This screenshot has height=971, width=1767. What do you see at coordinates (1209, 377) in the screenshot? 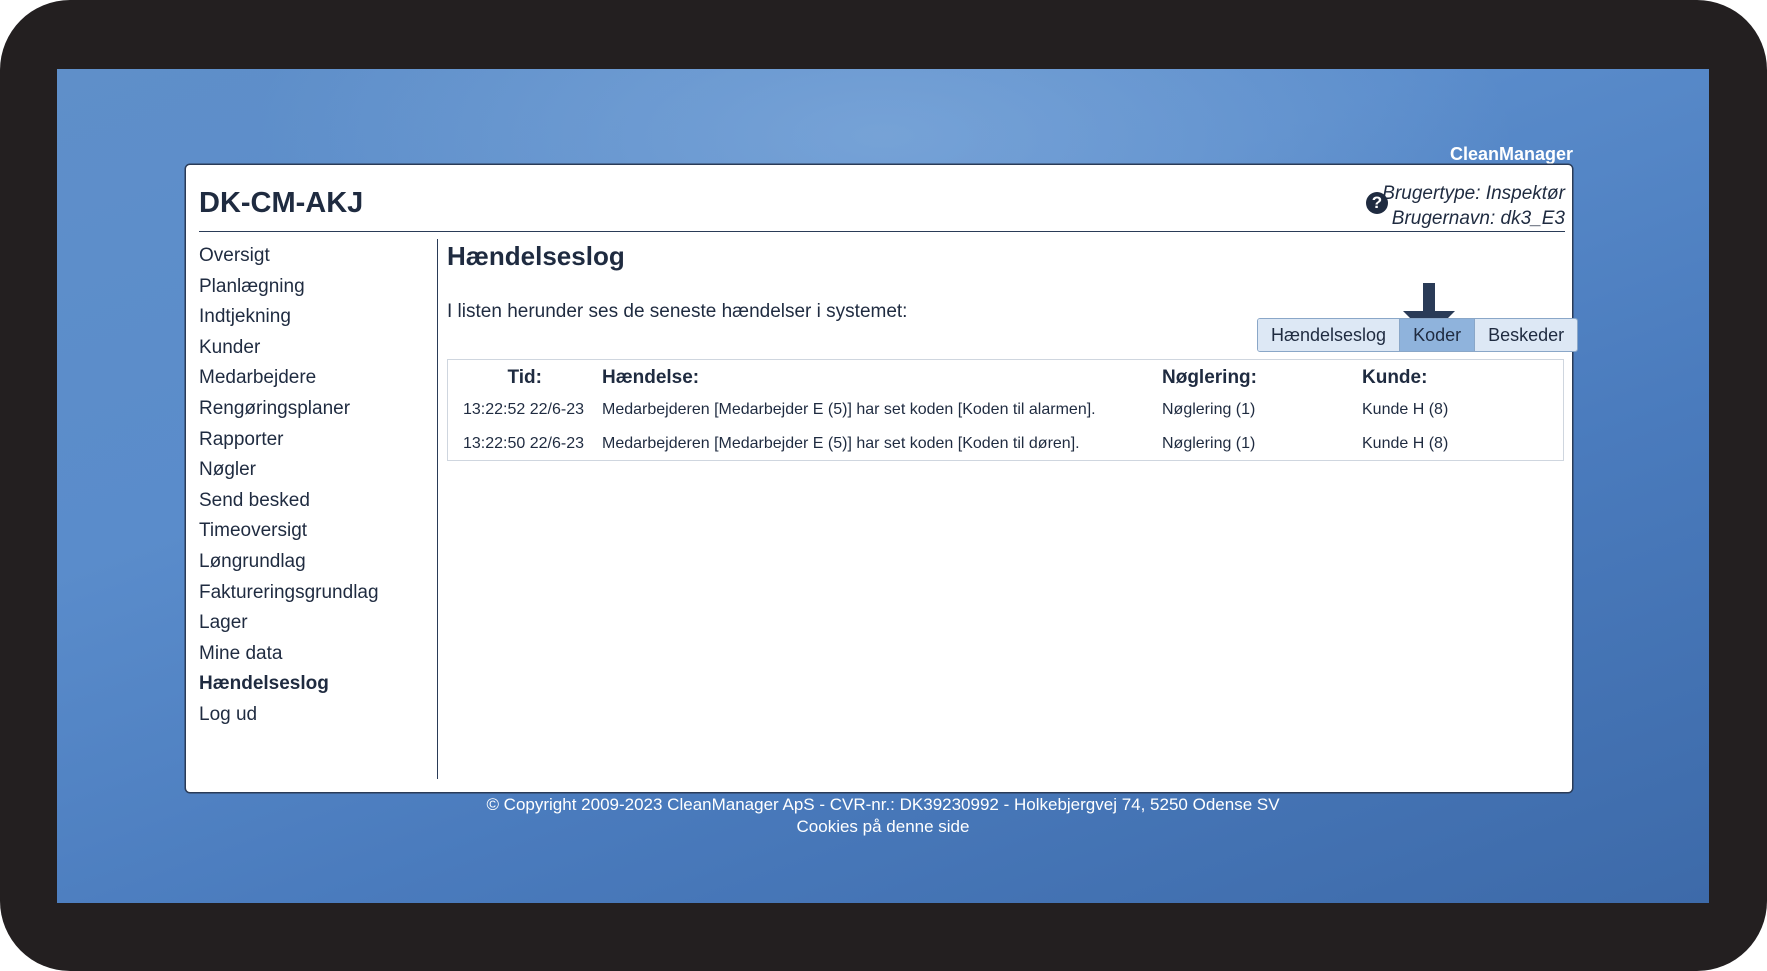
I see `header-noeglering: Nøglering:` at bounding box center [1209, 377].